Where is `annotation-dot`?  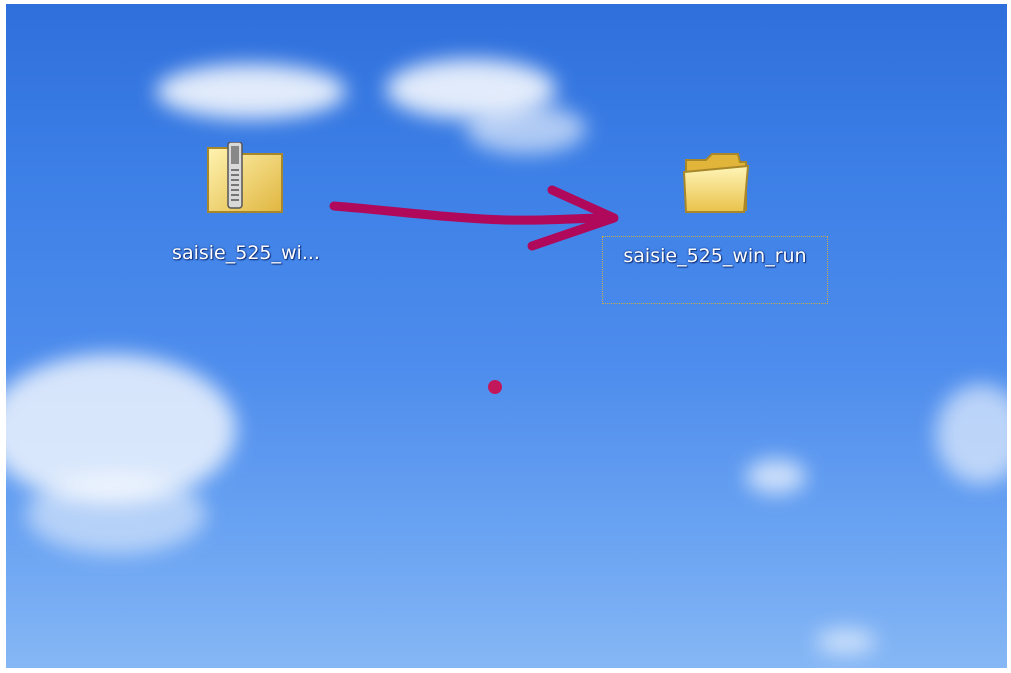 annotation-dot is located at coordinates (495, 387).